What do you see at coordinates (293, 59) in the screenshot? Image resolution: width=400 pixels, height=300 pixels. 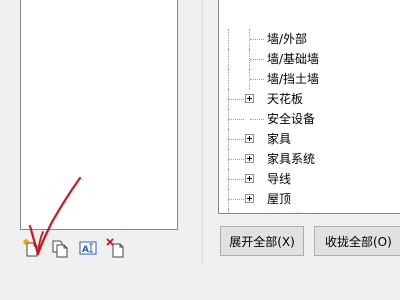 I see `tree-item-label: 墙/基础墙` at bounding box center [293, 59].